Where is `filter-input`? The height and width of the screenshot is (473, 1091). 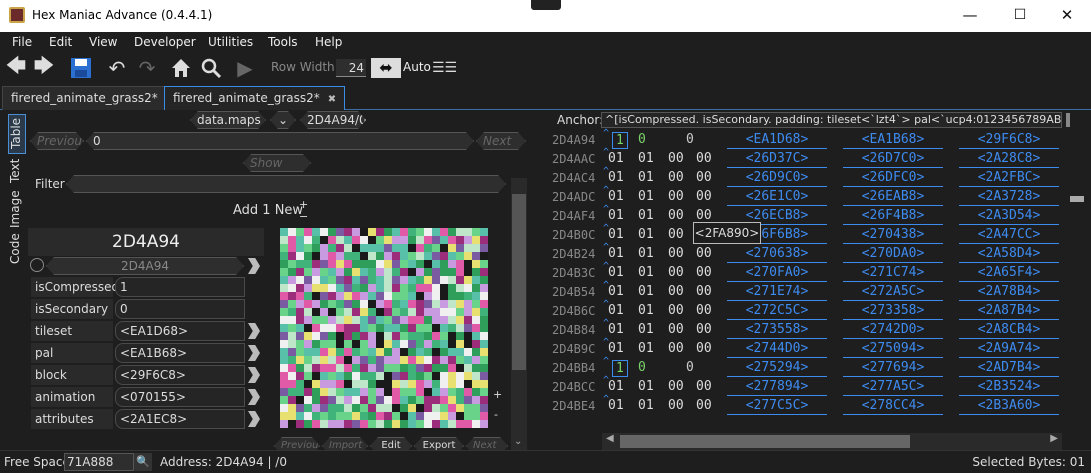
filter-input is located at coordinates (286, 184).